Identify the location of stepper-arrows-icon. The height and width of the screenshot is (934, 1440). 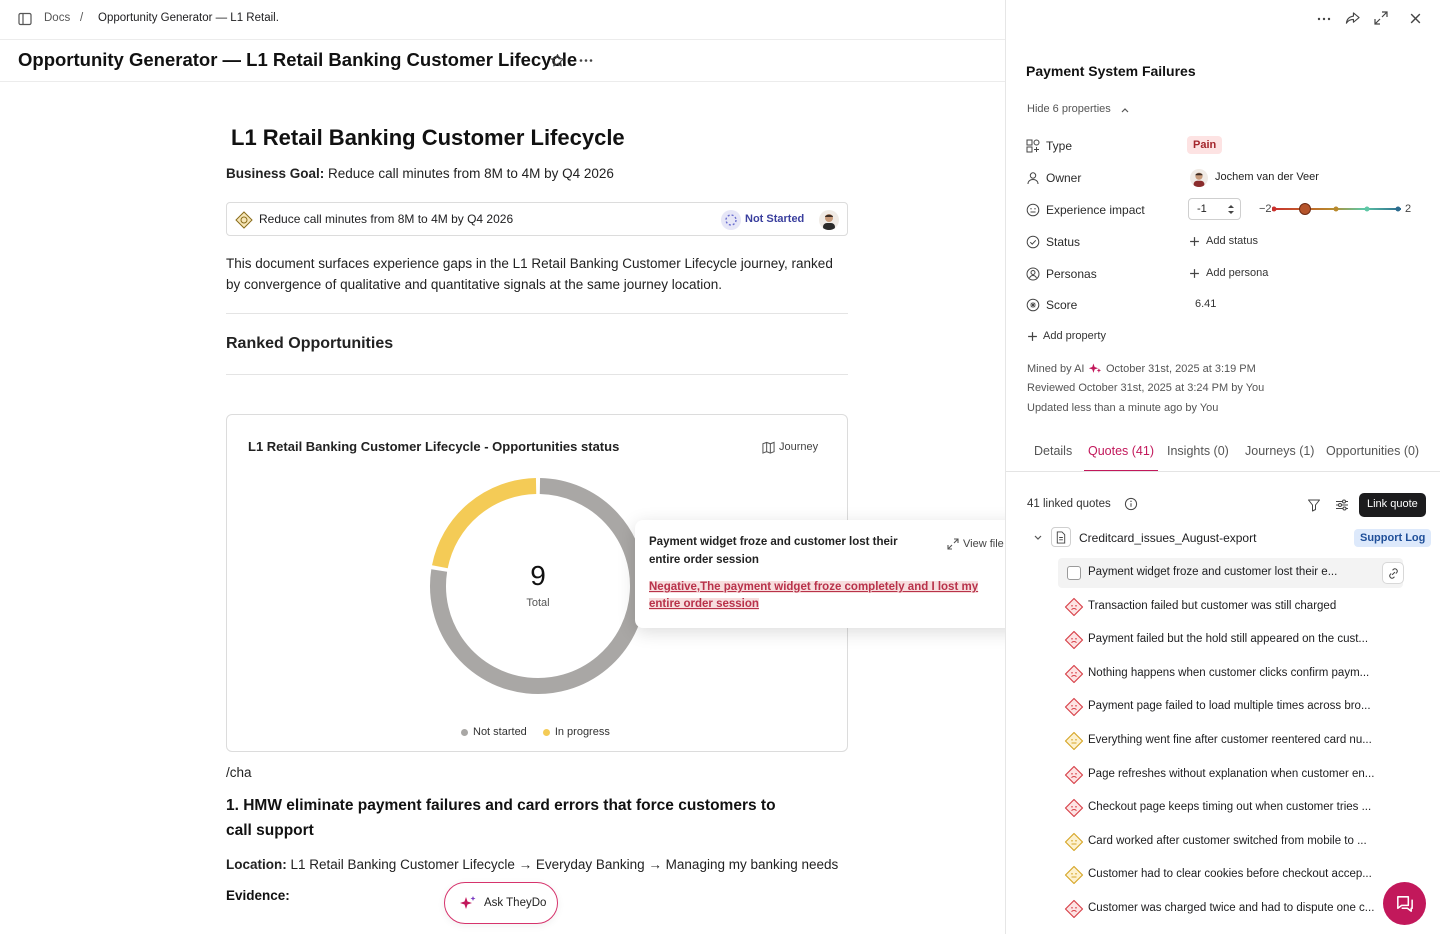
(1231, 209).